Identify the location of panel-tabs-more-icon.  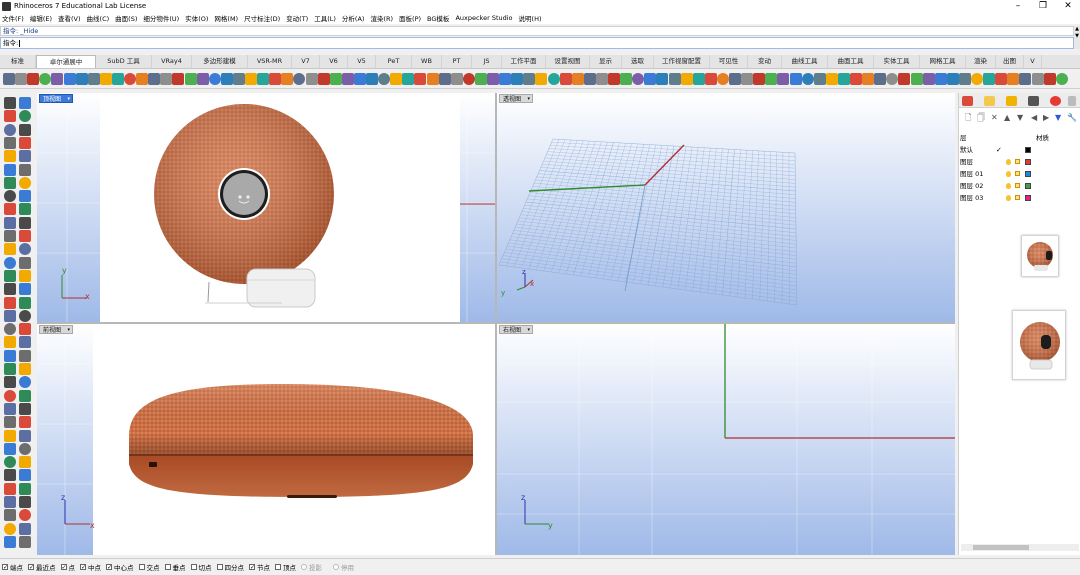
(1072, 101).